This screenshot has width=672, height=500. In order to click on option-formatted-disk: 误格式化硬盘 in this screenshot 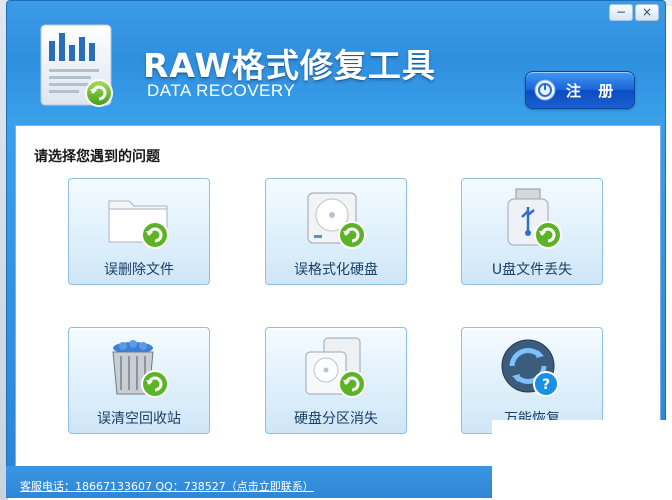, I will do `click(336, 231)`.